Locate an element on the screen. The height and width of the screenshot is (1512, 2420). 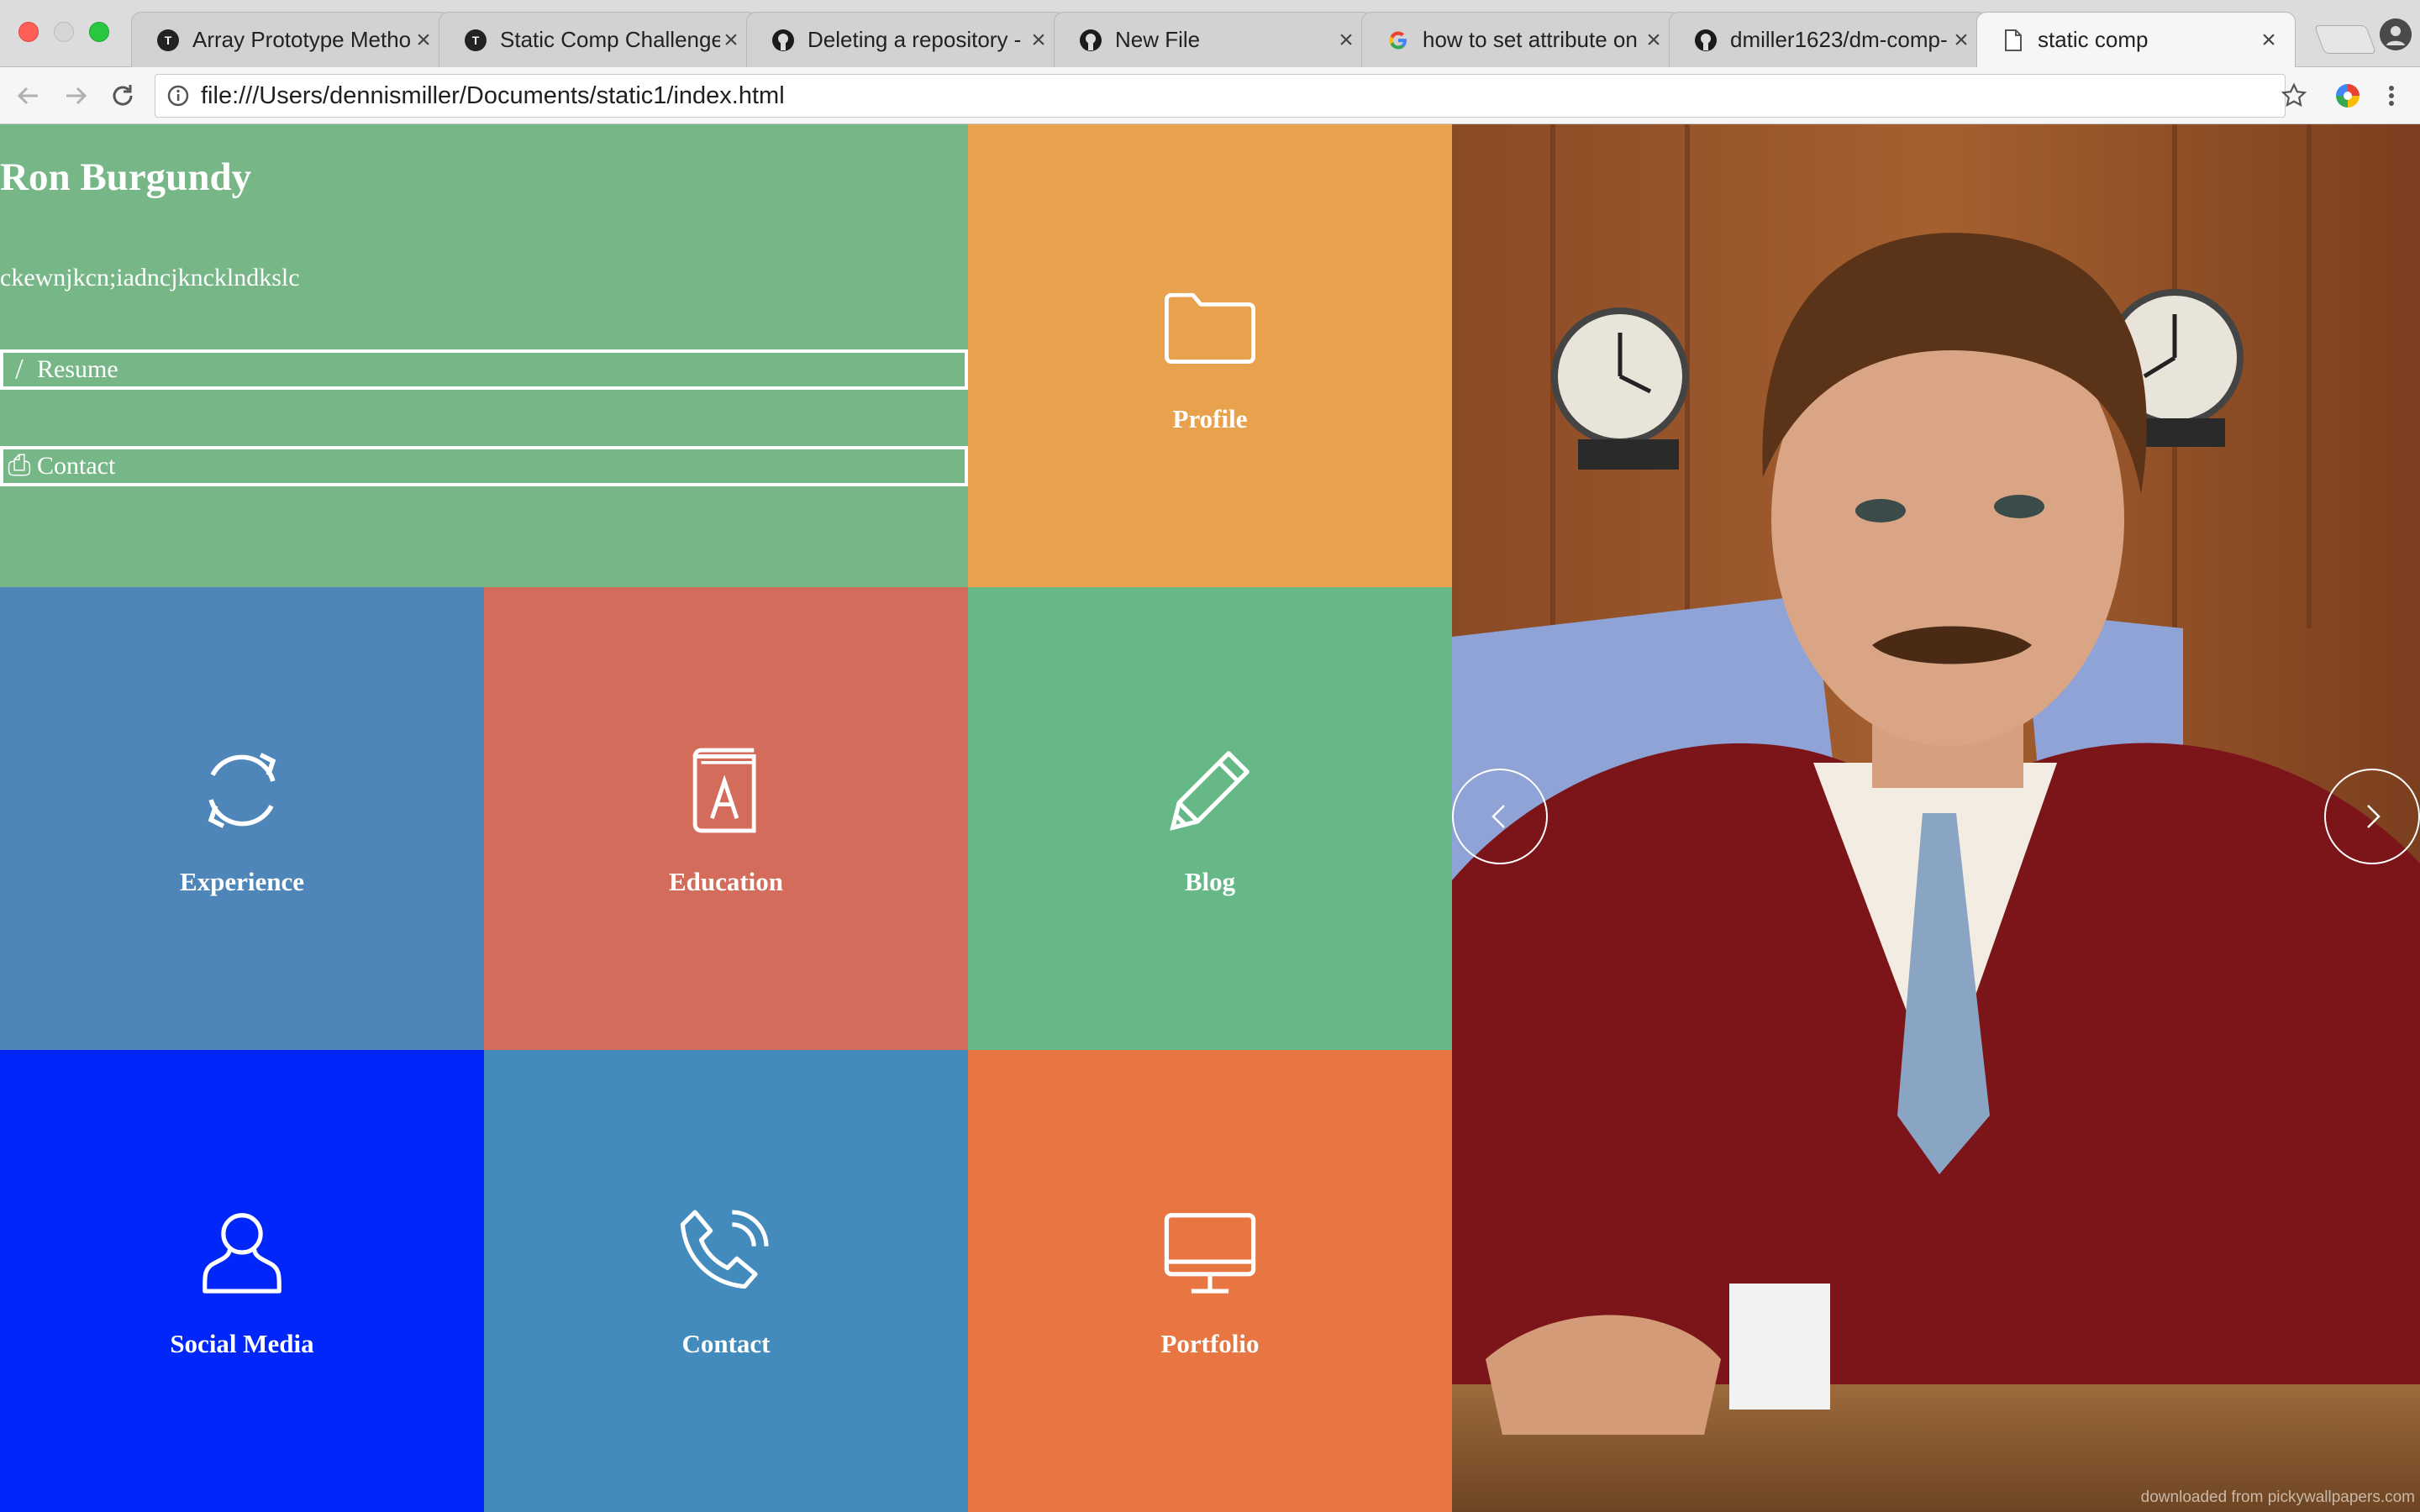
tab-title: New File is located at coordinates (1158, 39).